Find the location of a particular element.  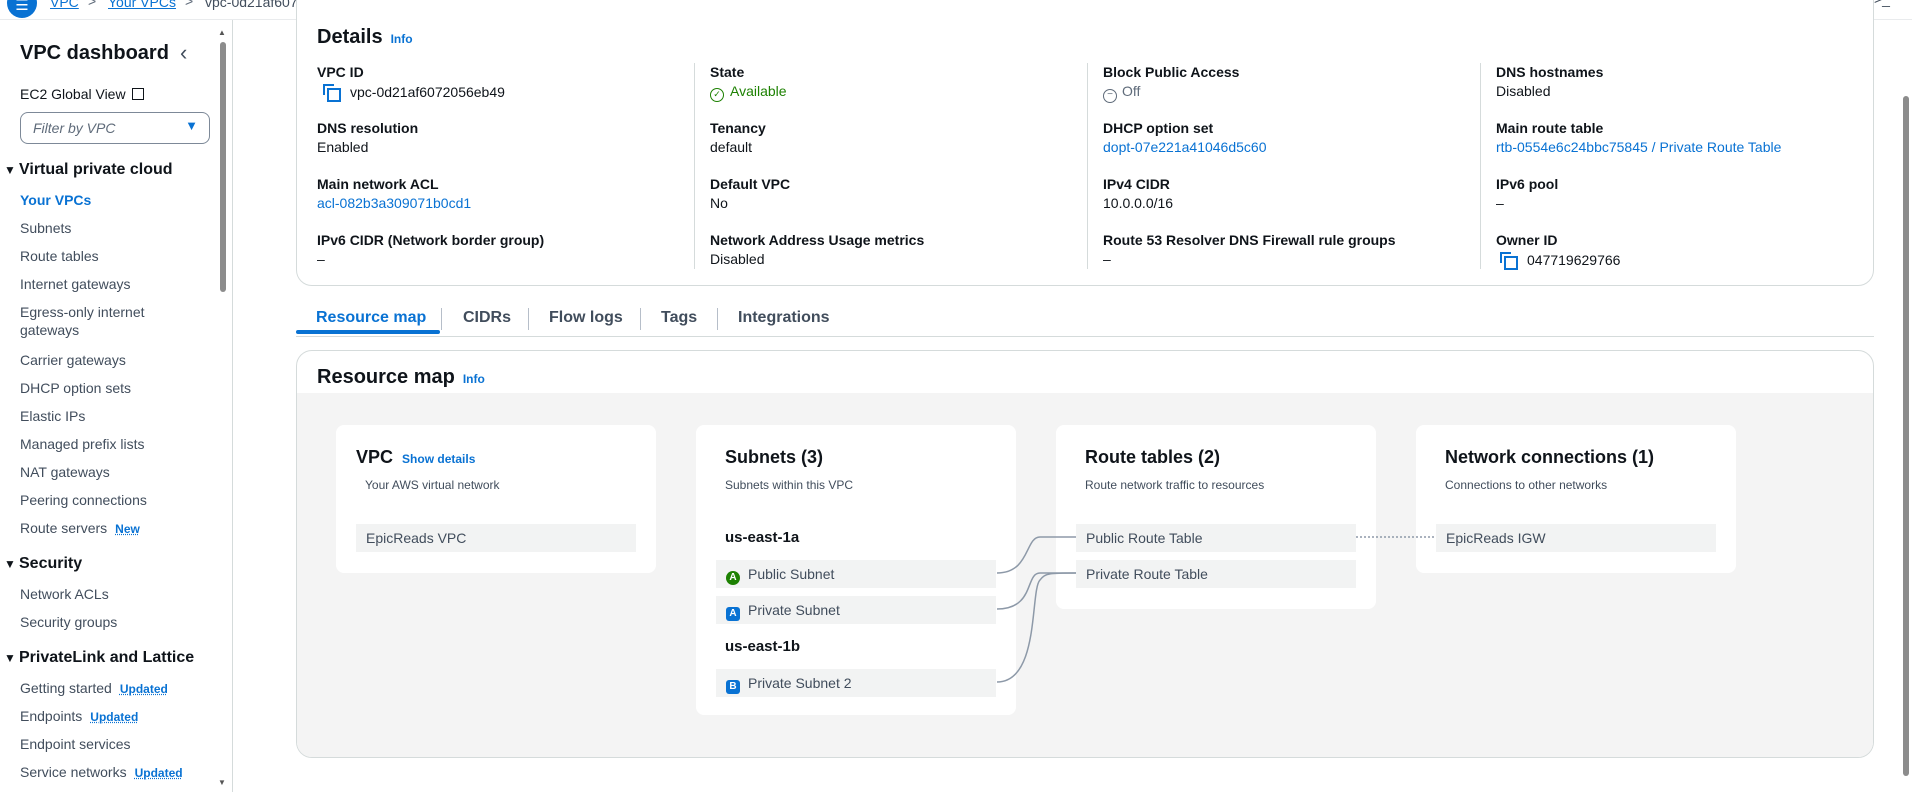

sidebar-title: VPC dashboard is located at coordinates (94, 53).